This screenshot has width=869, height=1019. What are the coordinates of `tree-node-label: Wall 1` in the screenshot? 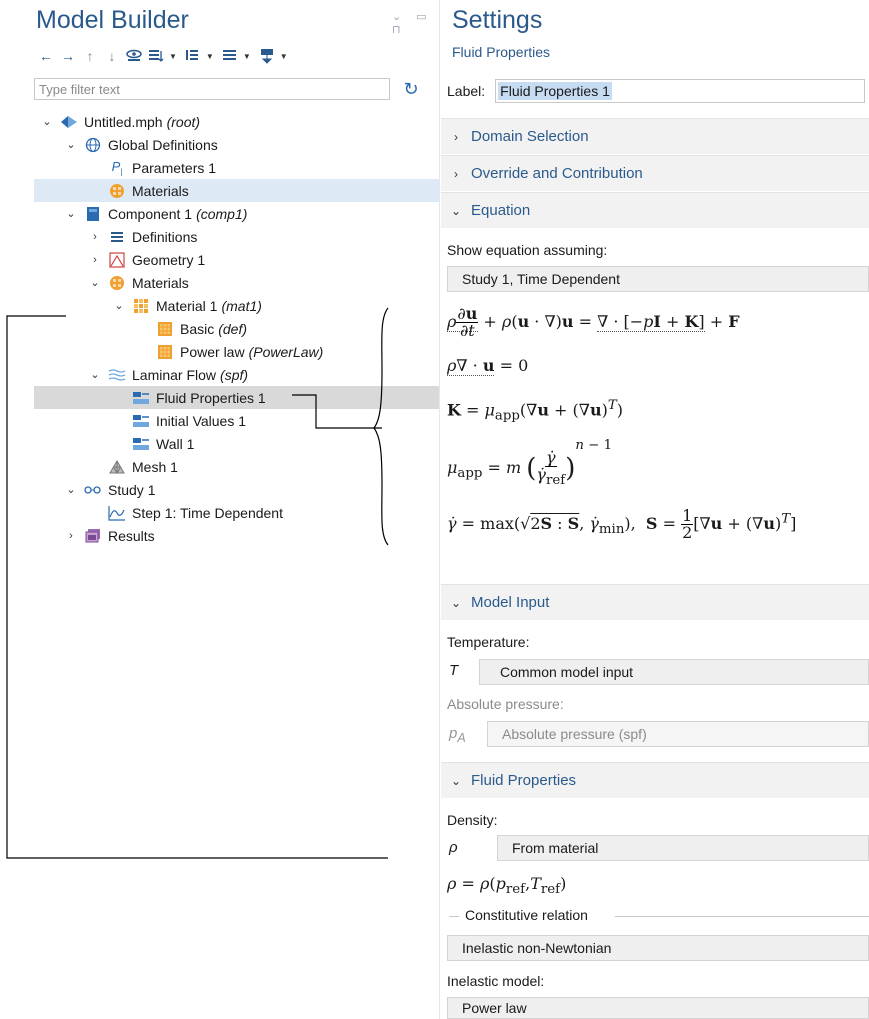 It's located at (175, 443).